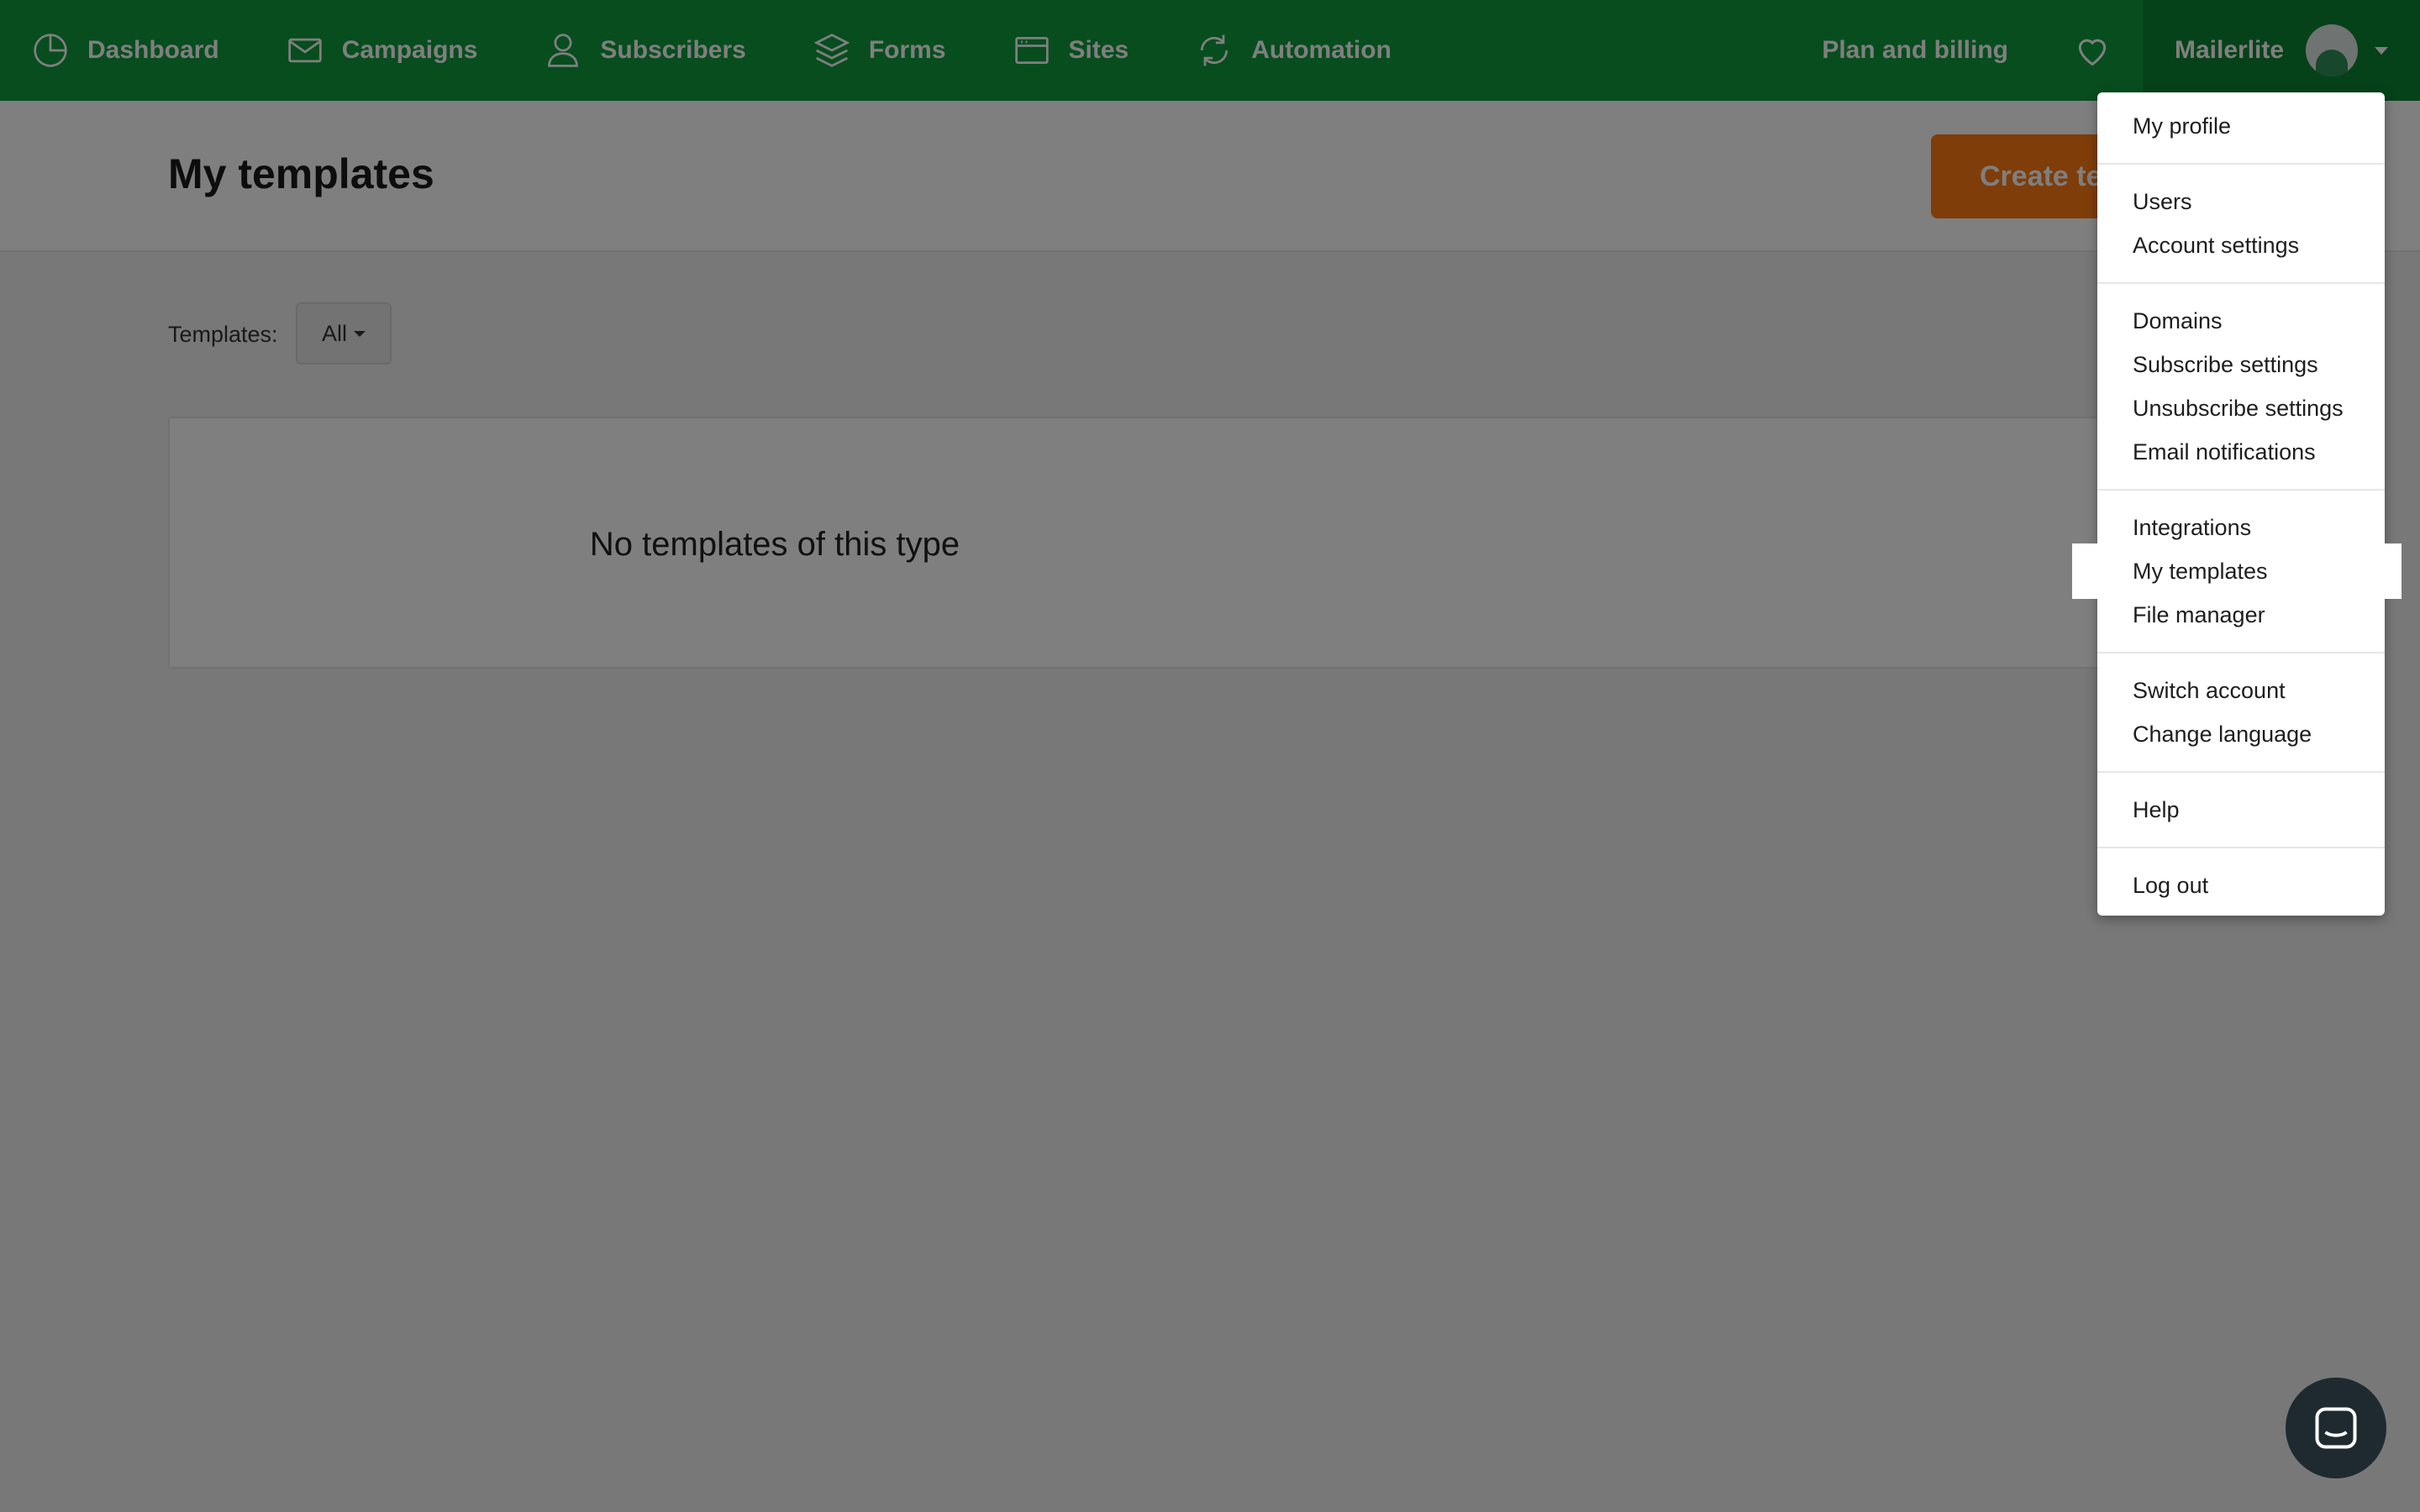 This screenshot has height=1512, width=2420. What do you see at coordinates (2241, 810) in the screenshot?
I see `menu-item-help: Help` at bounding box center [2241, 810].